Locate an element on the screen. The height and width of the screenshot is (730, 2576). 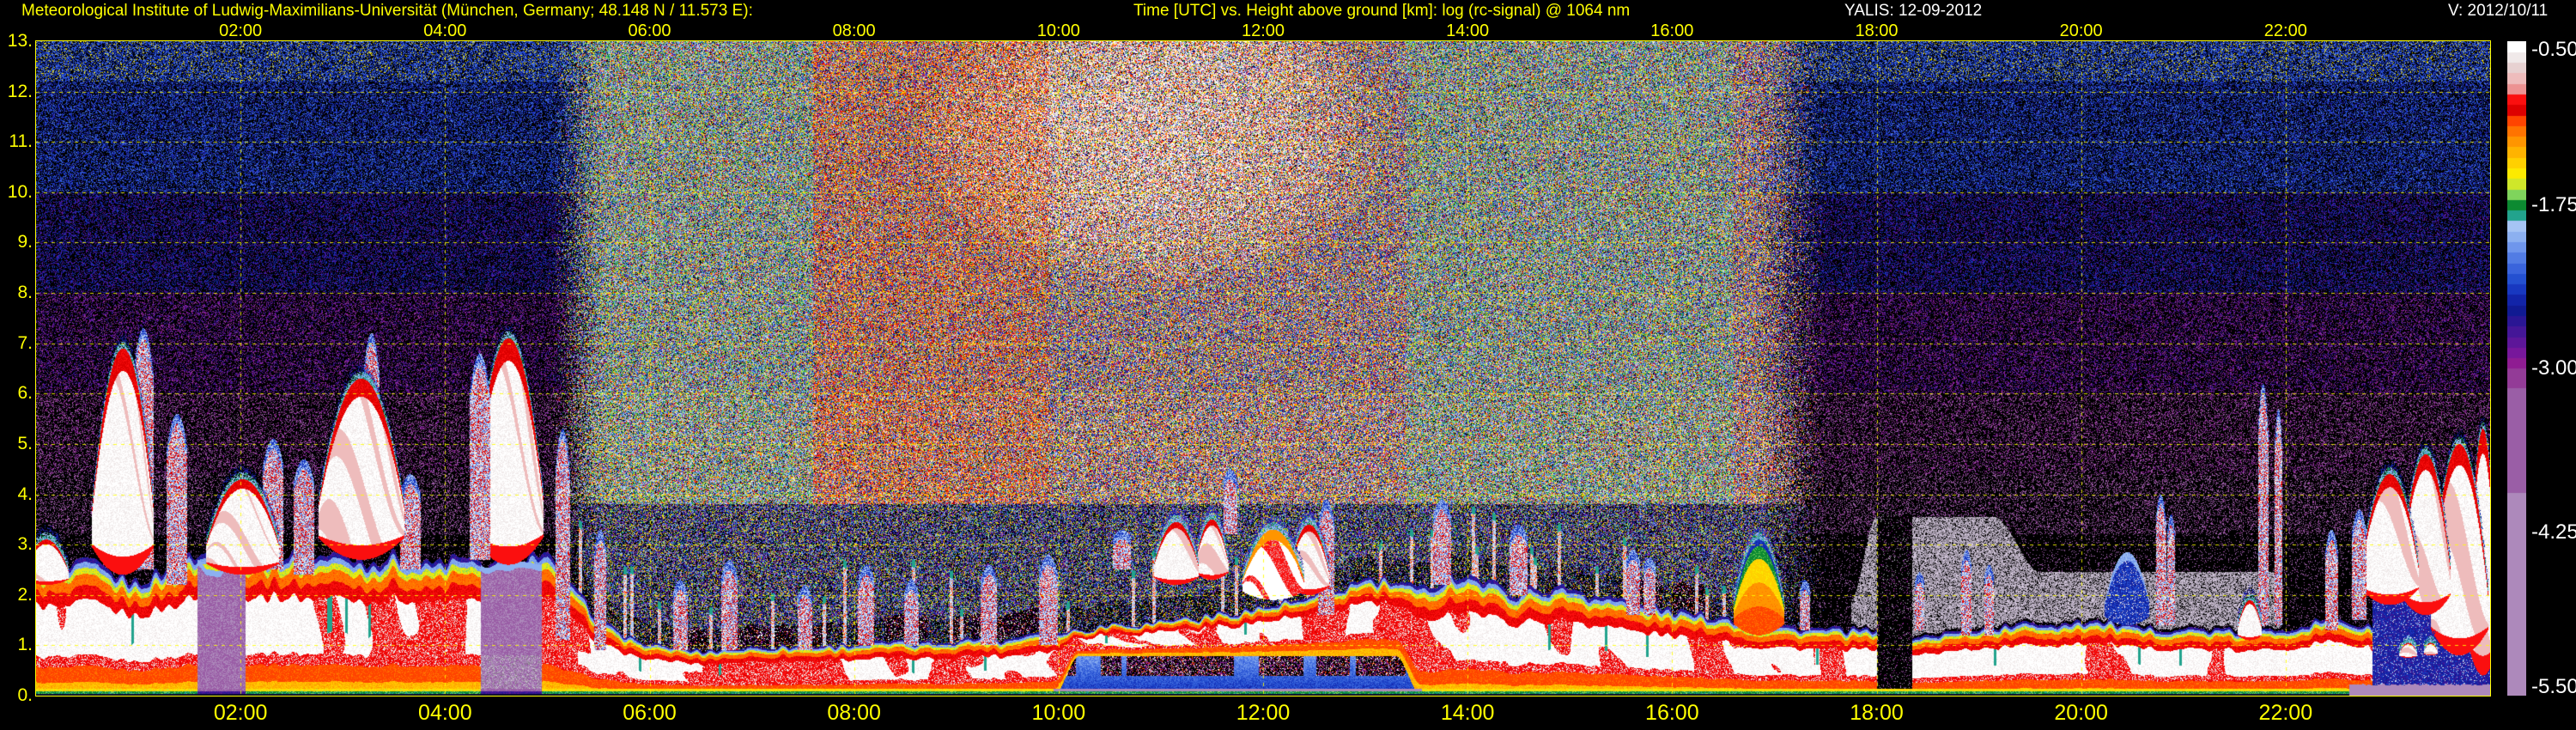
x-tick-bottom-12:00: 12:00 is located at coordinates (1263, 713).